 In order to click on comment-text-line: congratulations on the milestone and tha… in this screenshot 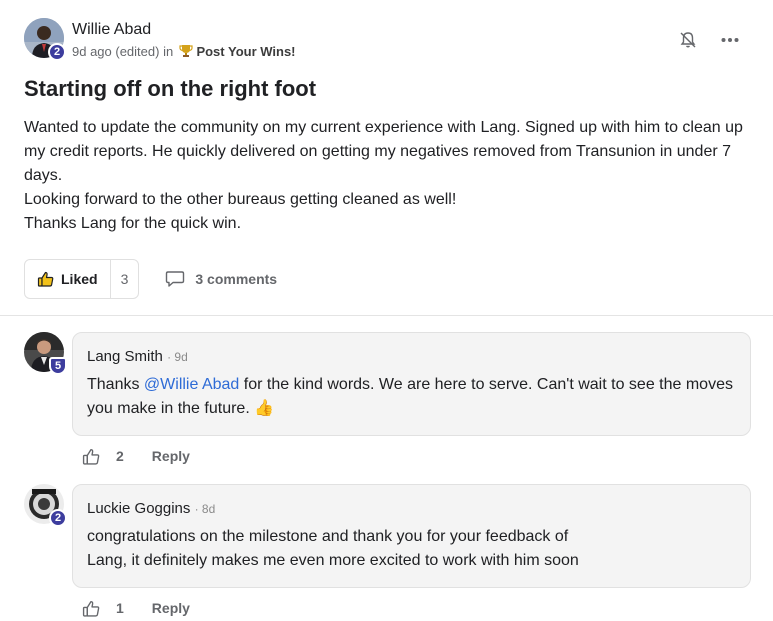, I will do `click(328, 536)`.